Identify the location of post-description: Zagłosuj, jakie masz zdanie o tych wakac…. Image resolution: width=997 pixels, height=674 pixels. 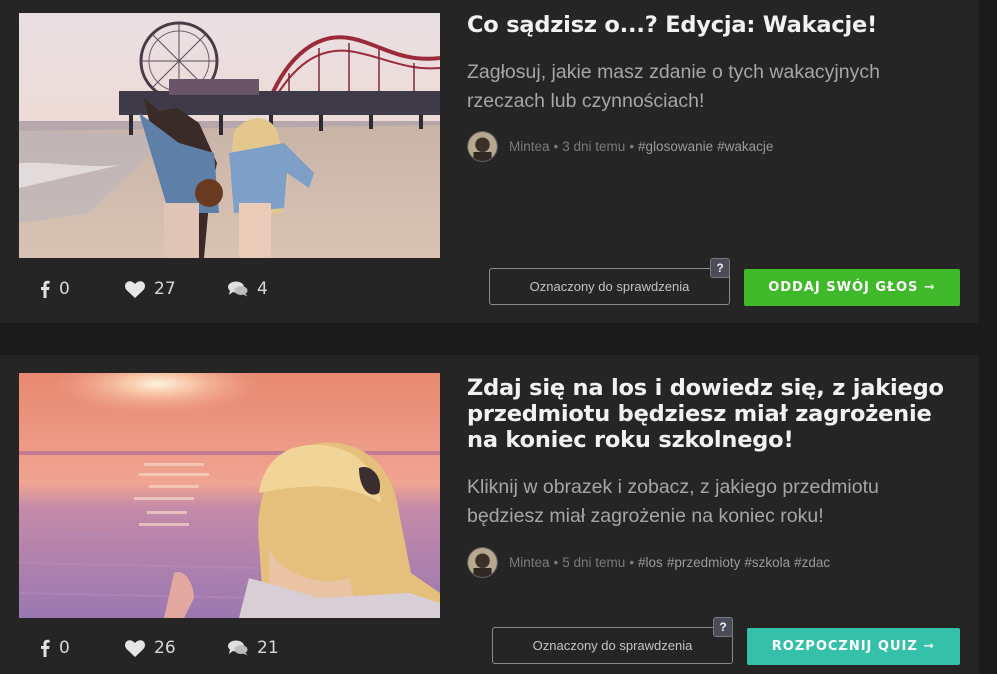
(673, 87).